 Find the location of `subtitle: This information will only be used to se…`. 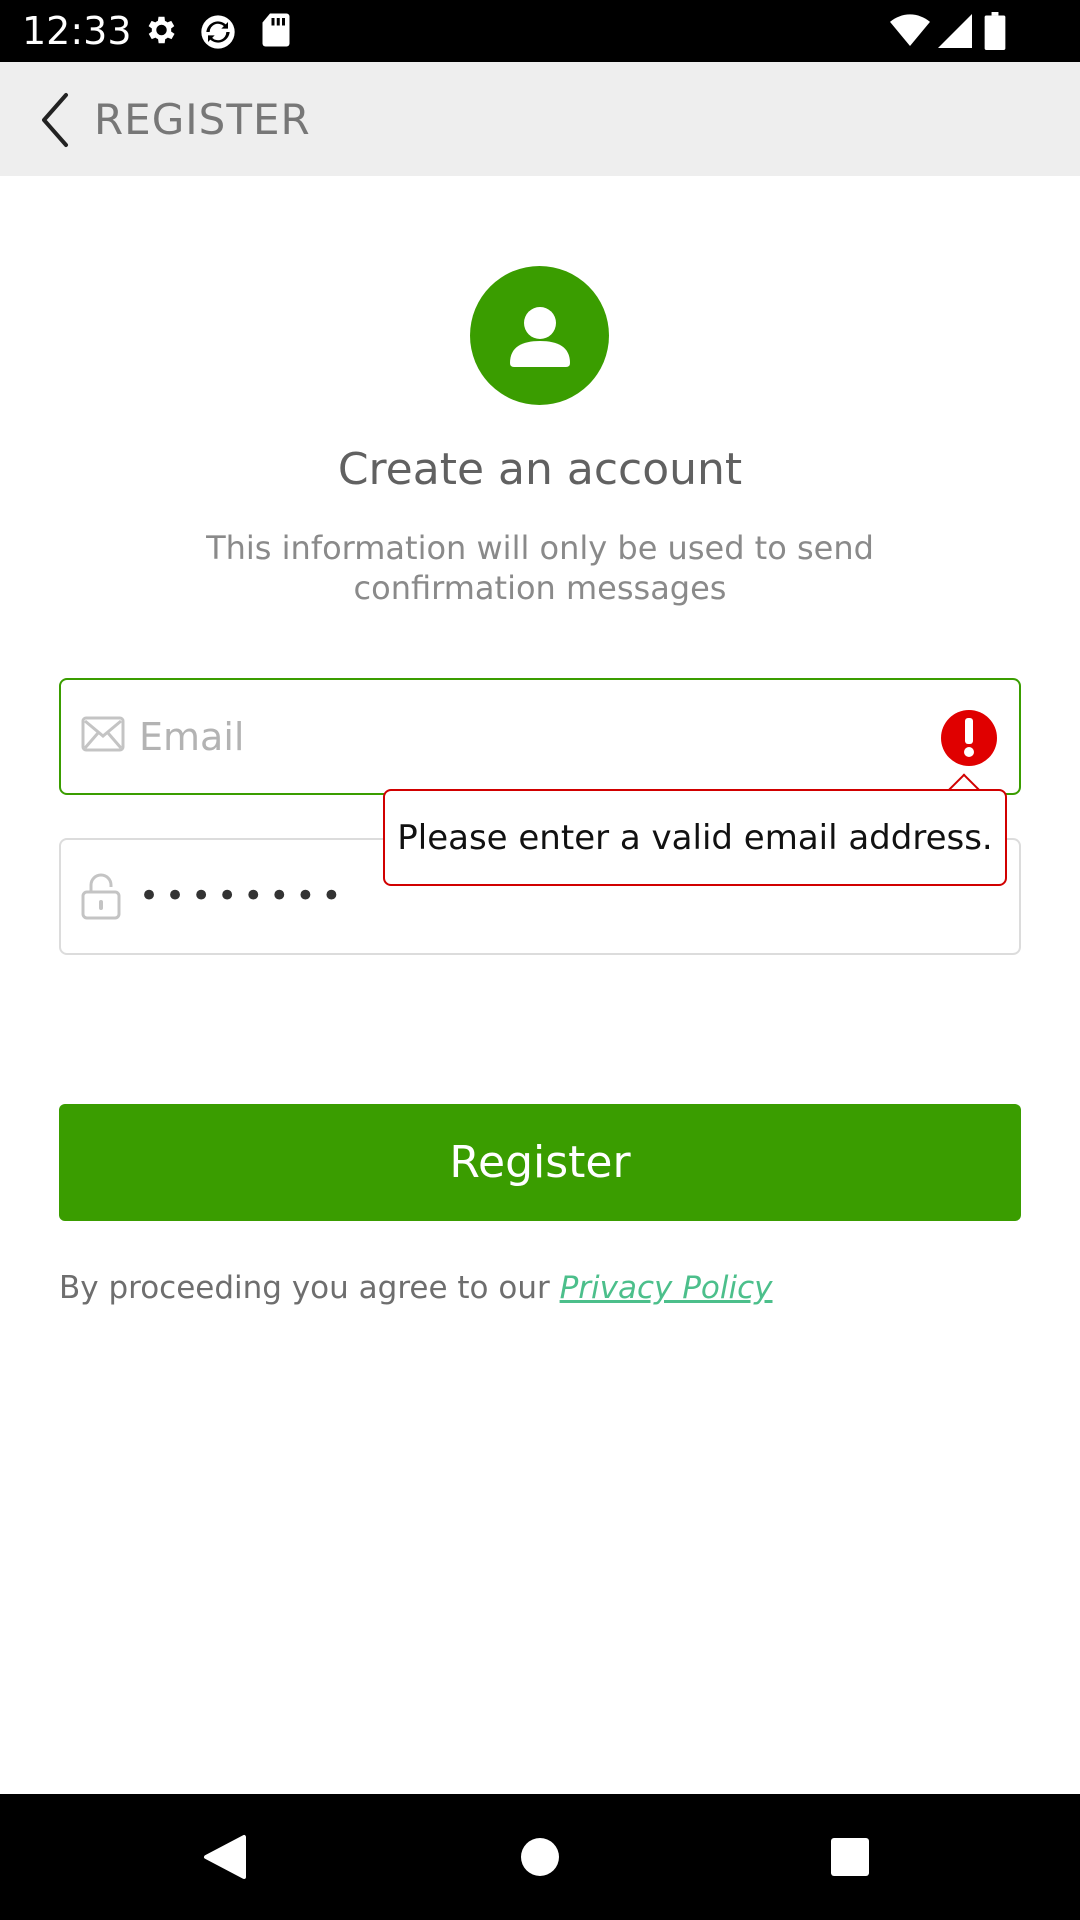

subtitle: This information will only be used to se… is located at coordinates (540, 568).